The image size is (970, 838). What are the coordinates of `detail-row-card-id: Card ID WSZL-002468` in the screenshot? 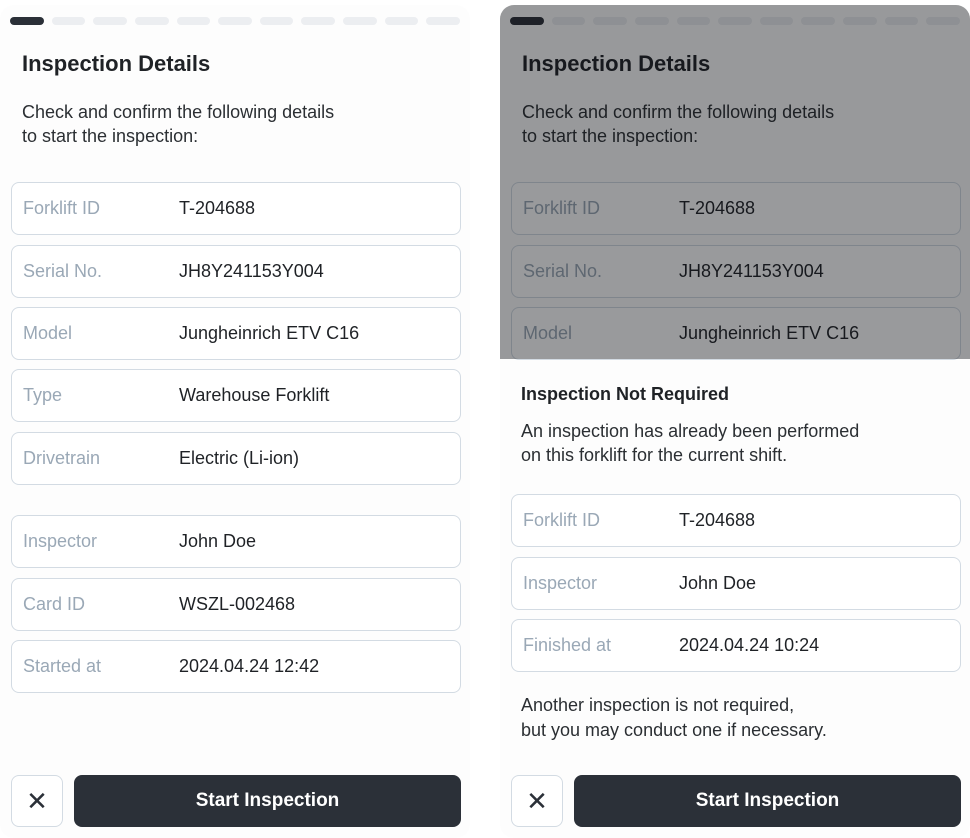 It's located at (236, 604).